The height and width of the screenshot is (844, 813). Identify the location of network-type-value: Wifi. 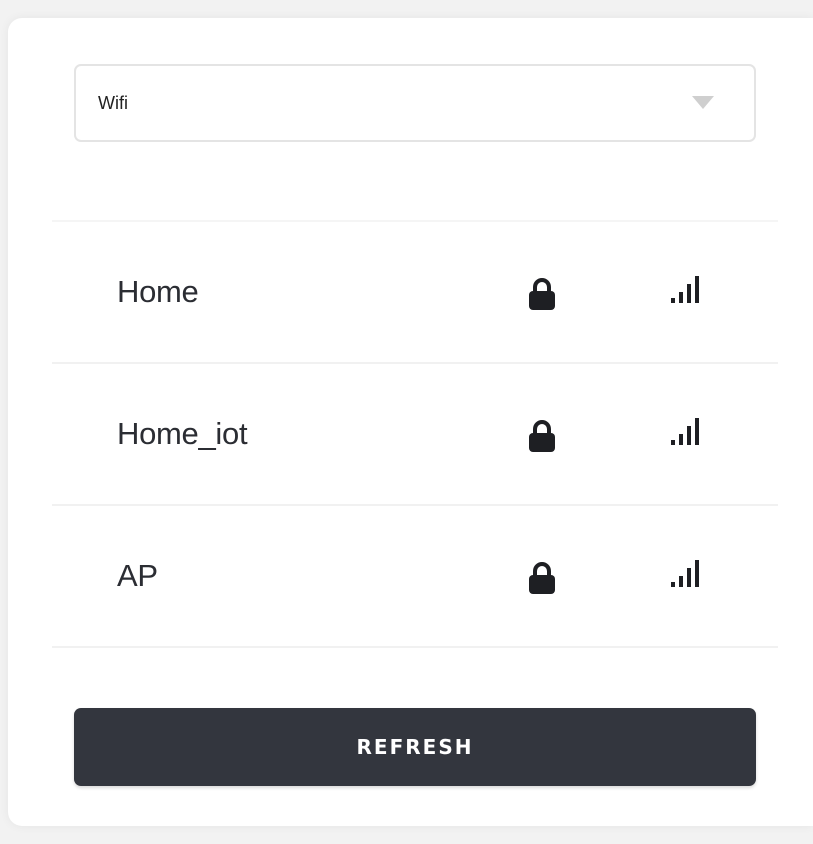
(113, 103).